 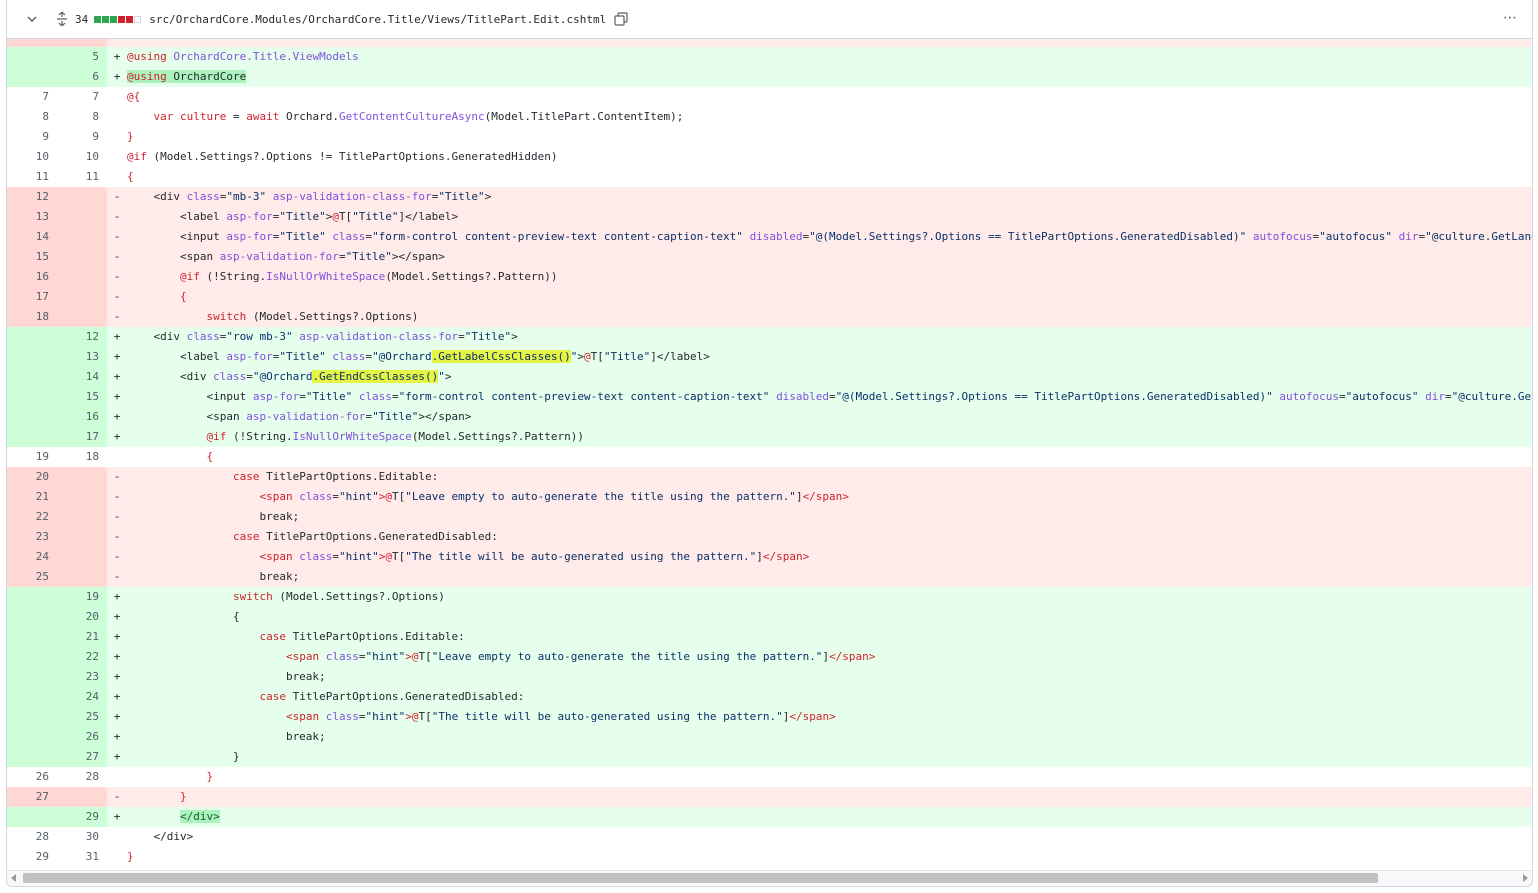 What do you see at coordinates (13, 878) in the screenshot?
I see `scroll-left-arrow-icon` at bounding box center [13, 878].